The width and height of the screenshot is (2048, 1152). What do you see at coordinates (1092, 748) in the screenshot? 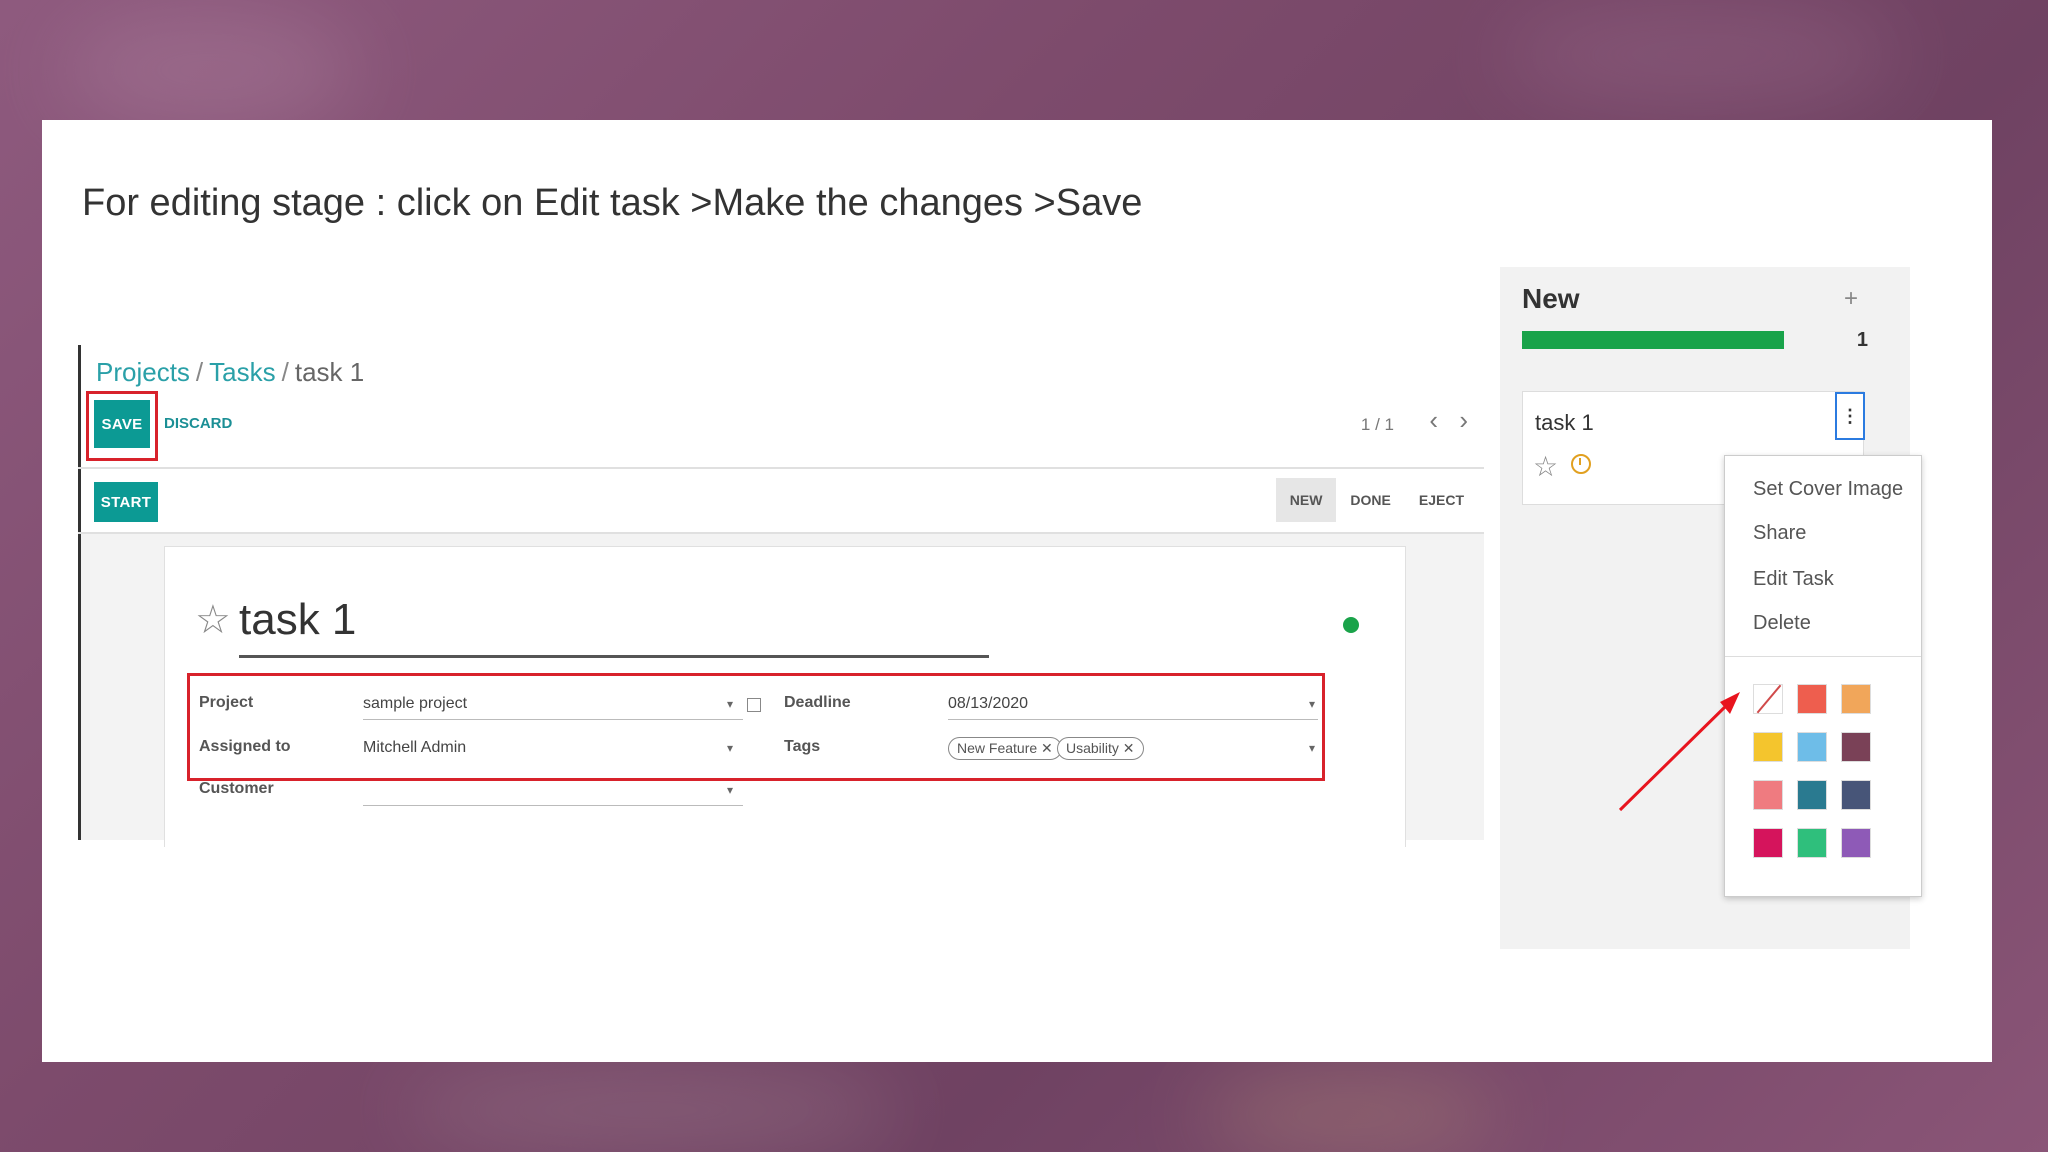
I see `tag-label: Usability` at bounding box center [1092, 748].